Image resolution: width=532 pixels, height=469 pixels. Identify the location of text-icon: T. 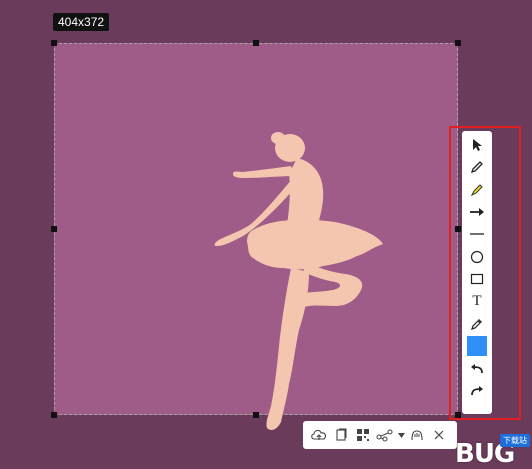
(477, 301).